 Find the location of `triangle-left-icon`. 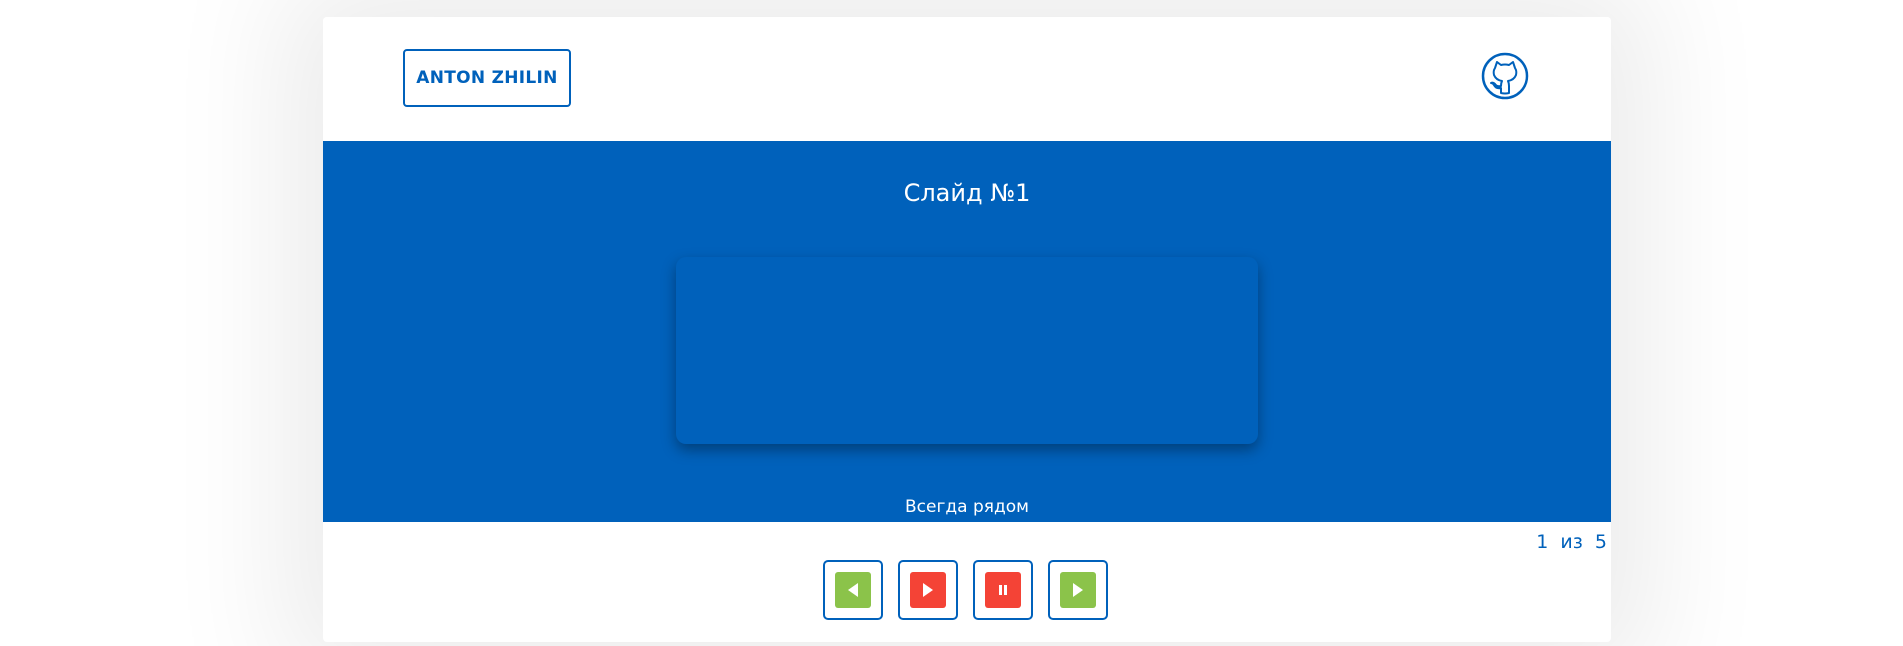

triangle-left-icon is located at coordinates (853, 590).